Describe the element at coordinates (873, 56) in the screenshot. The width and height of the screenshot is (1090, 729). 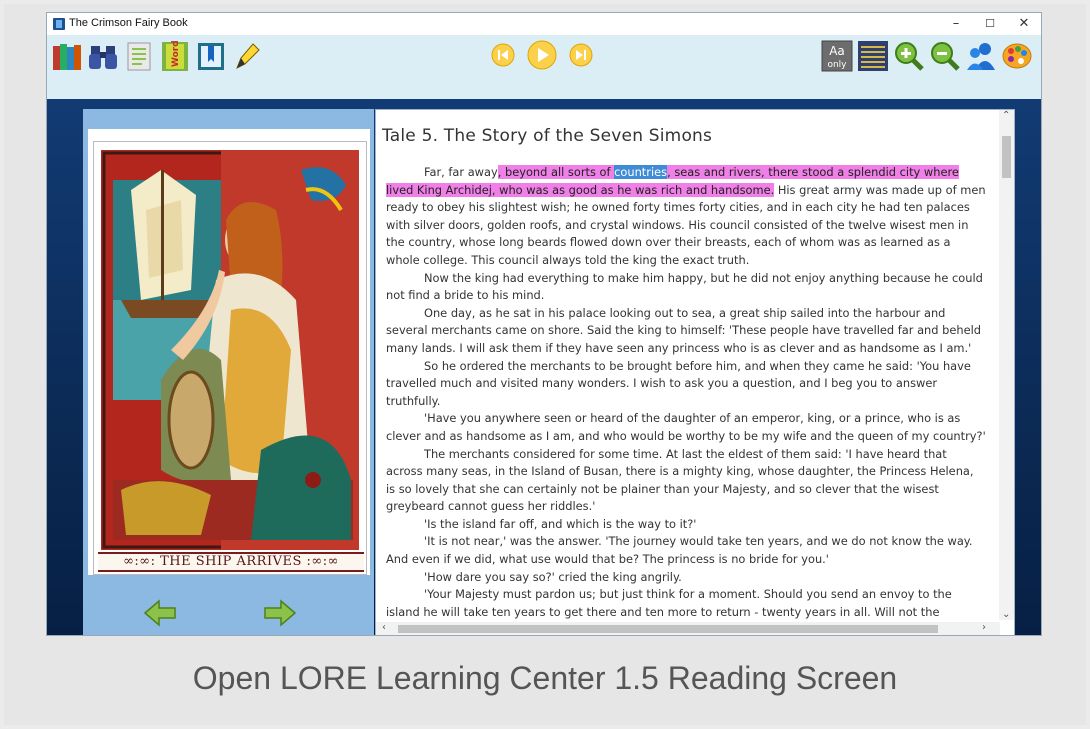
I see `lines-icon` at that location.